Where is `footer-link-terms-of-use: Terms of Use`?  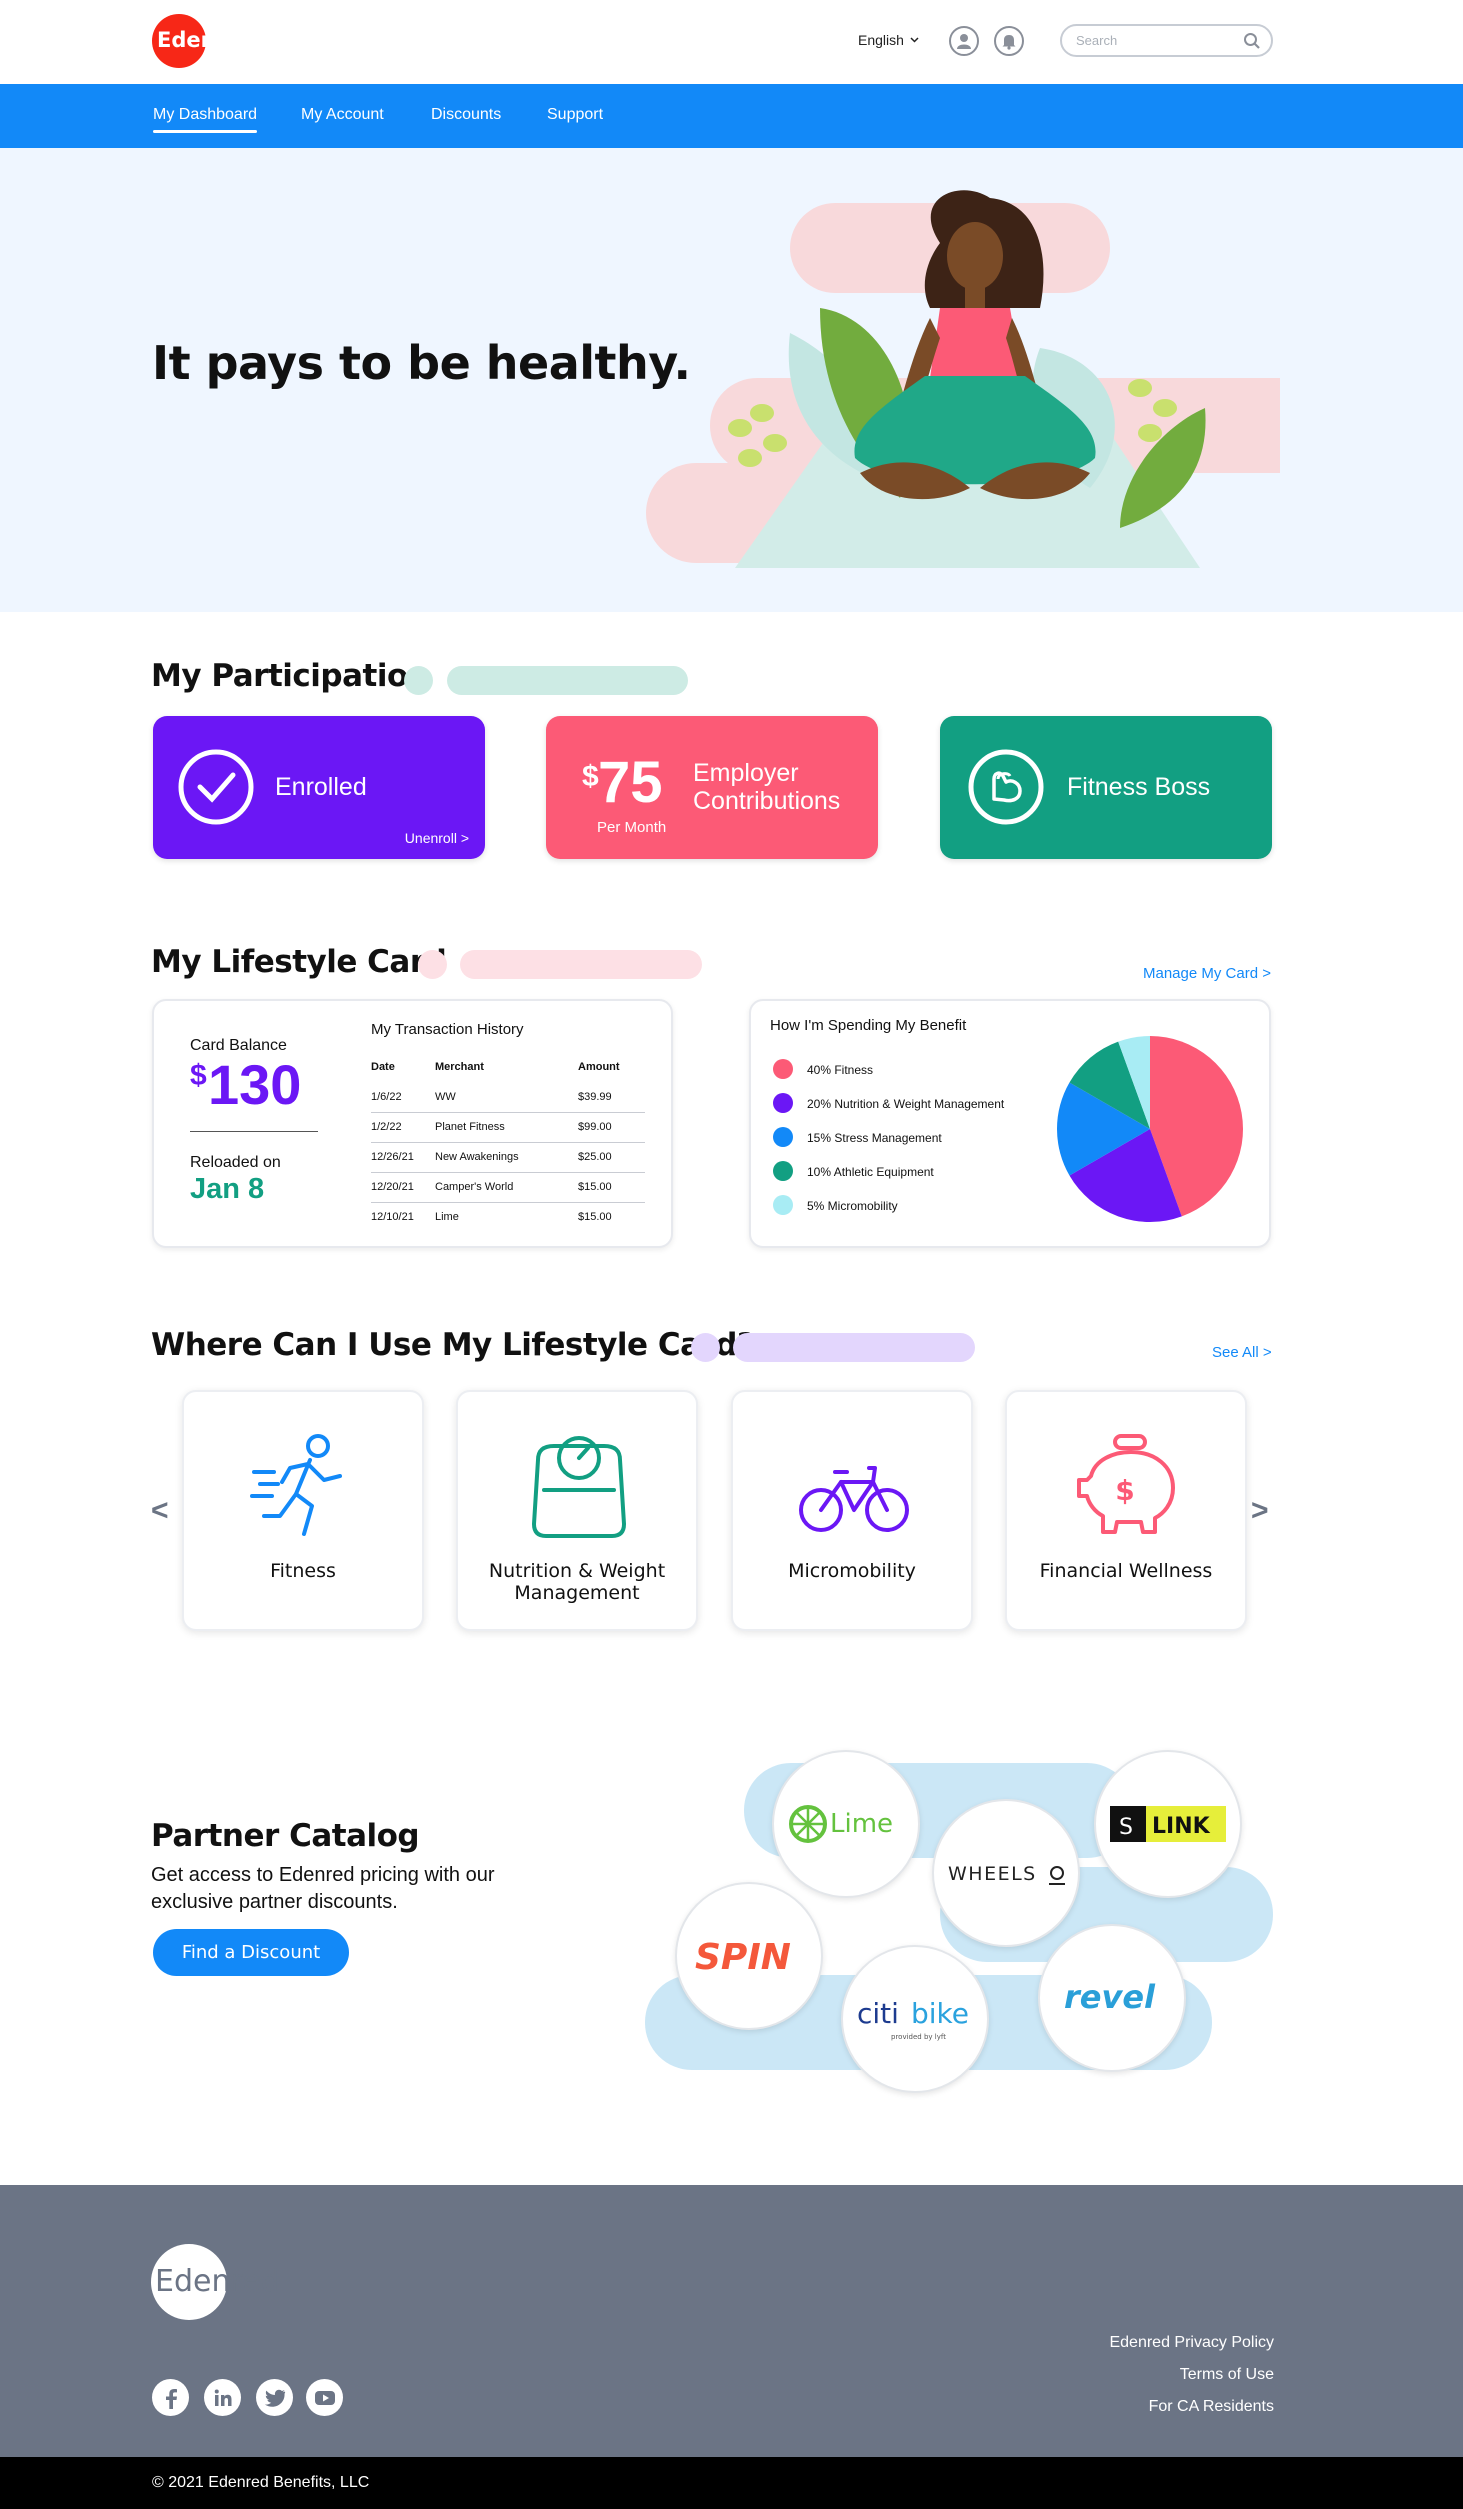
footer-link-terms-of-use: Terms of Use is located at coordinates (1227, 2375).